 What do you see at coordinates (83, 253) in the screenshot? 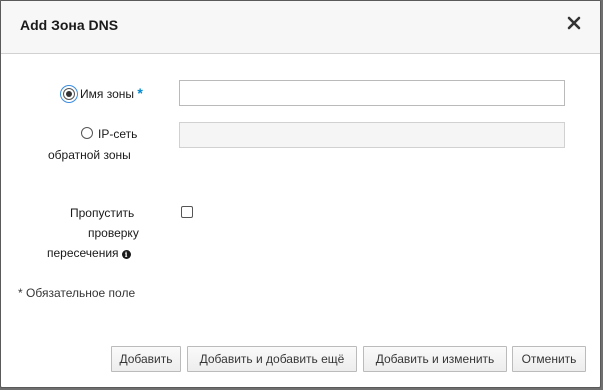
I see `skip-overlap-label-line3-text: пересечения` at bounding box center [83, 253].